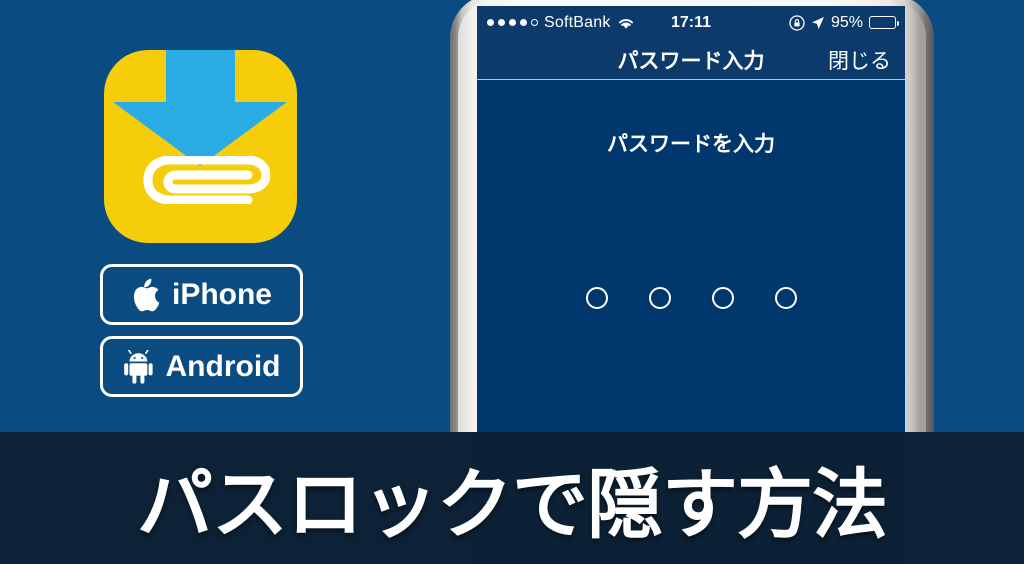  What do you see at coordinates (146, 294) in the screenshot?
I see `apple-logo-icon` at bounding box center [146, 294].